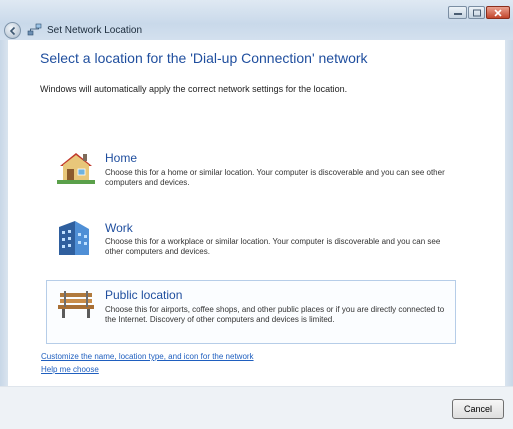 The image size is (513, 429). I want to click on close-button, so click(498, 12).